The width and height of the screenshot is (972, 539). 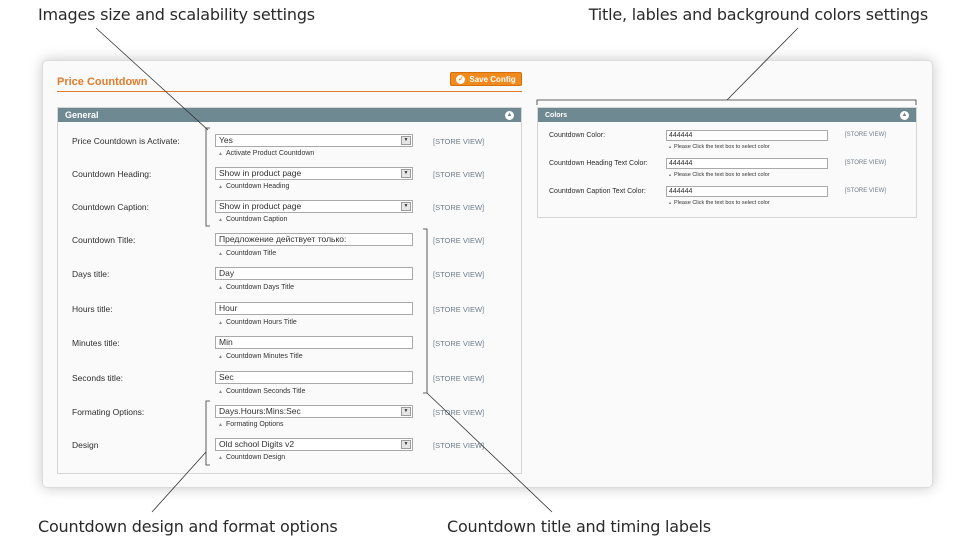 I want to click on title-divider, so click(x=289, y=91).